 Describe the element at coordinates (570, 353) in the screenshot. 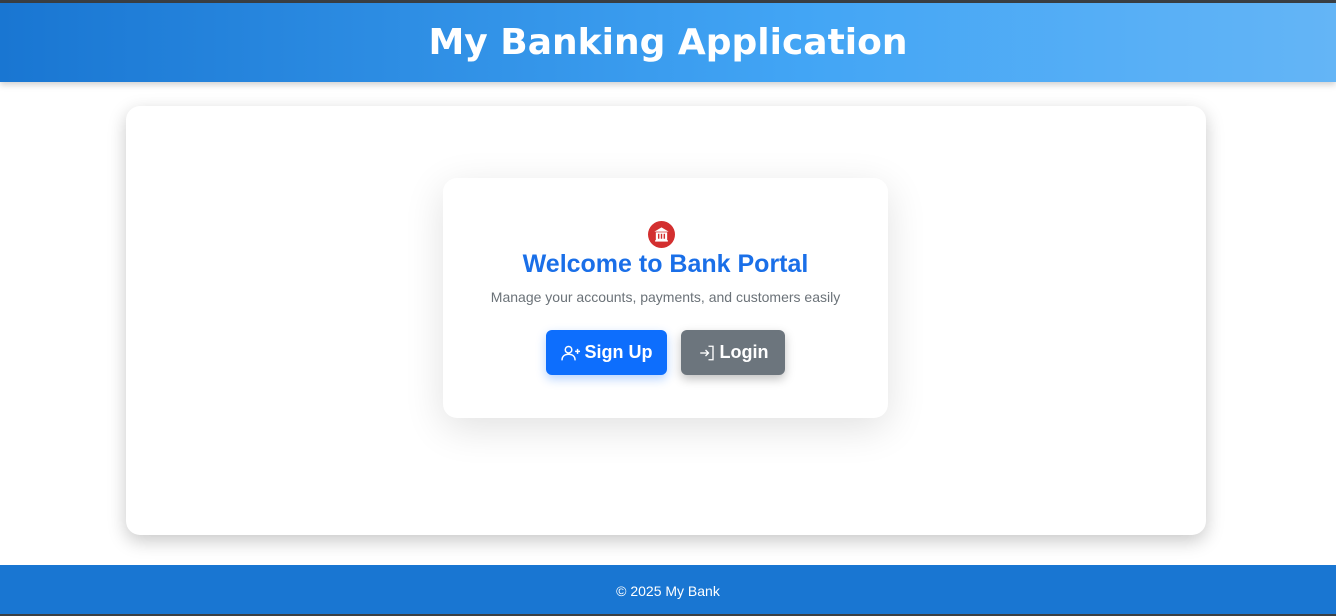

I see `user-plus-icon` at that location.